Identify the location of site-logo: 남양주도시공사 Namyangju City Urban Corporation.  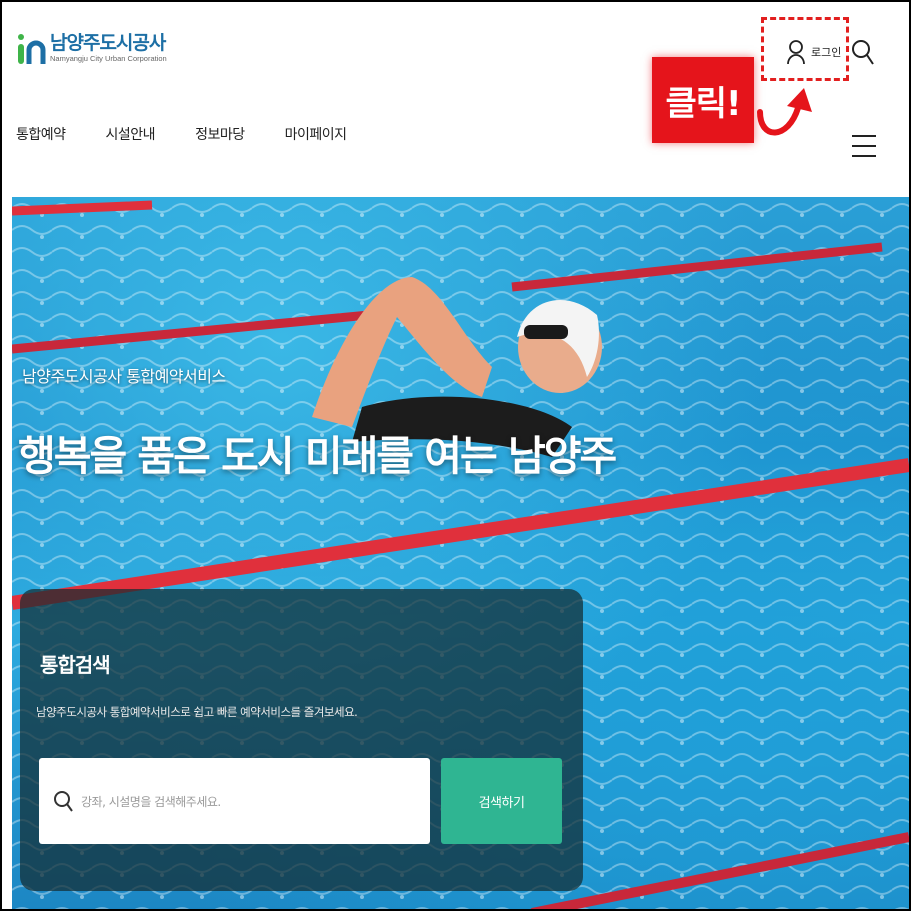
(116, 54).